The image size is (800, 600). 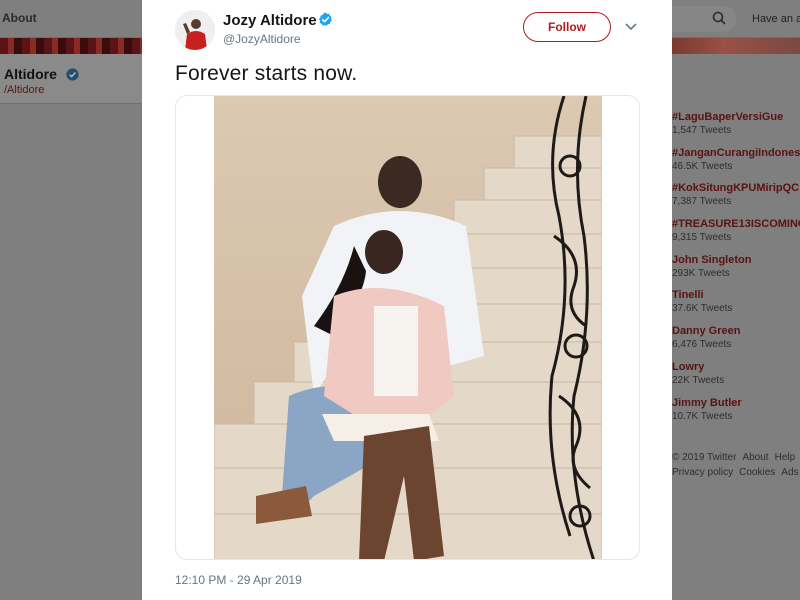 I want to click on trend-name: #TREASURE13ISCOMING, so click(x=736, y=224).